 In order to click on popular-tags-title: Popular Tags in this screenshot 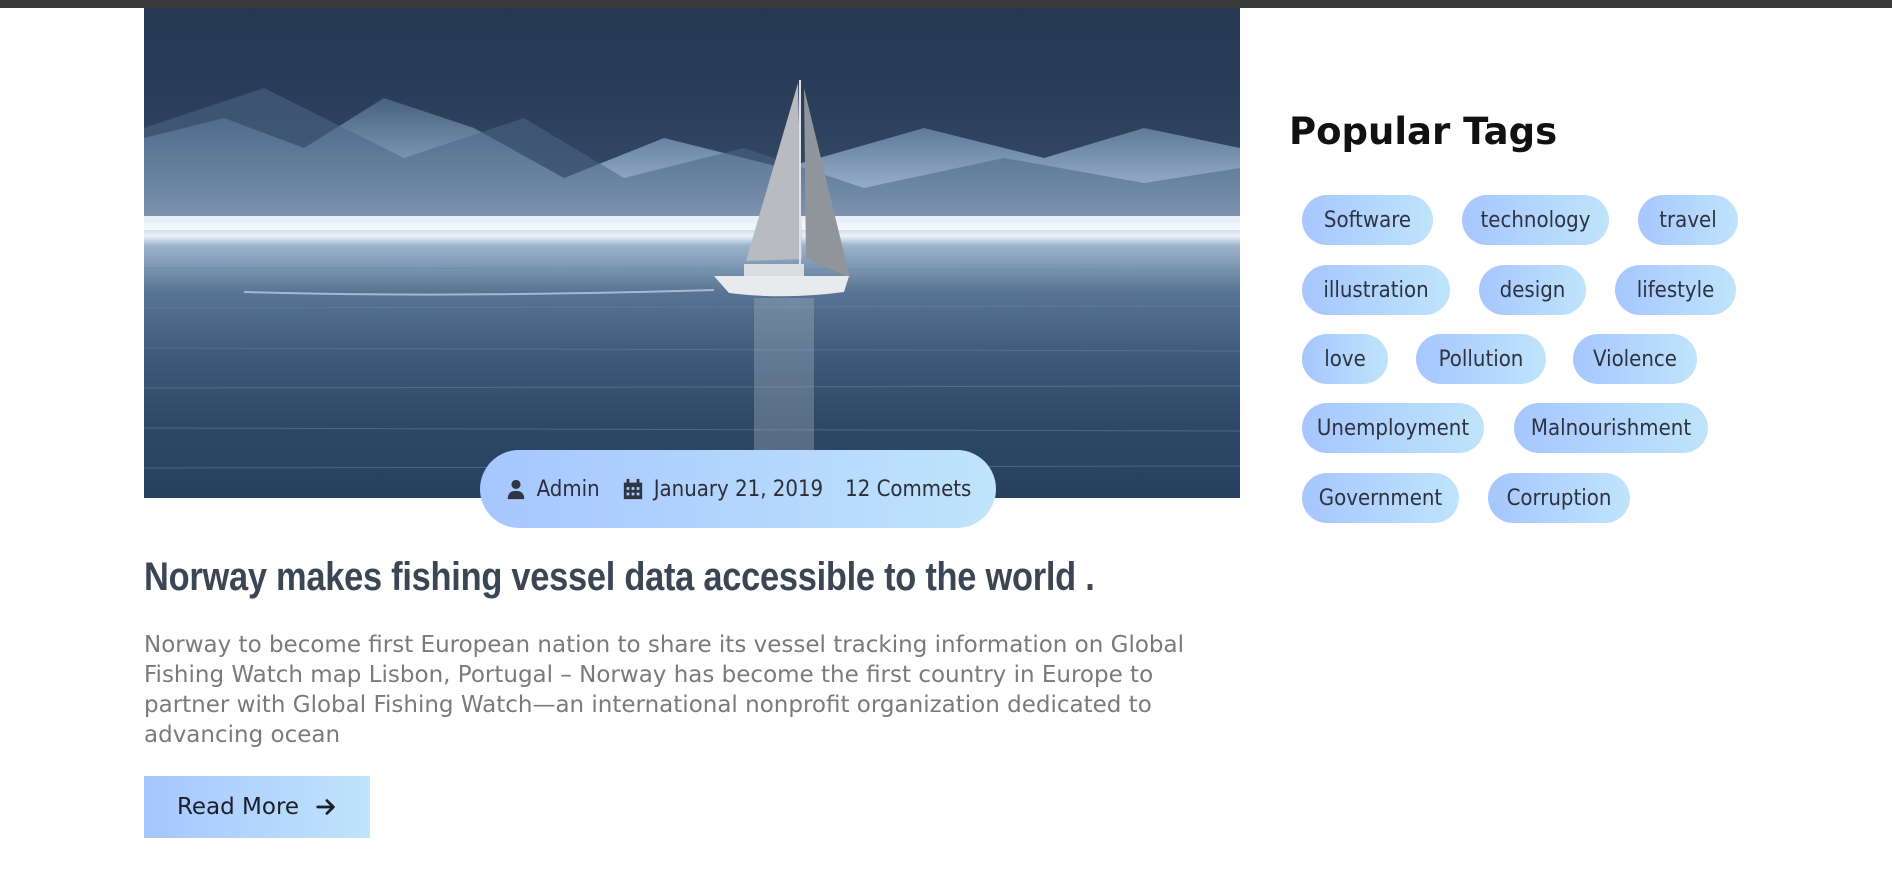, I will do `click(1423, 131)`.